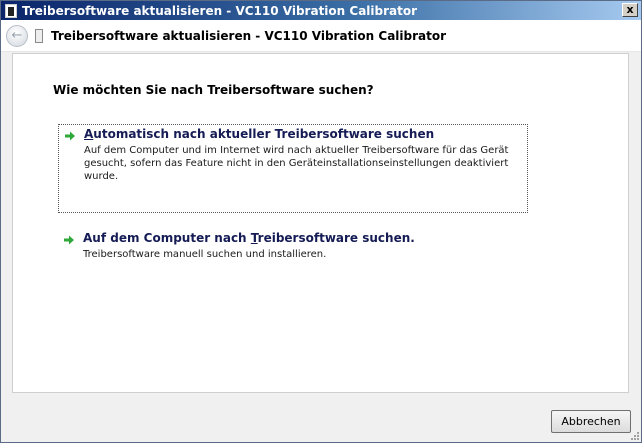 The height and width of the screenshot is (443, 642). Describe the element at coordinates (591, 421) in the screenshot. I see `cancel-button: Abbrechen` at that location.